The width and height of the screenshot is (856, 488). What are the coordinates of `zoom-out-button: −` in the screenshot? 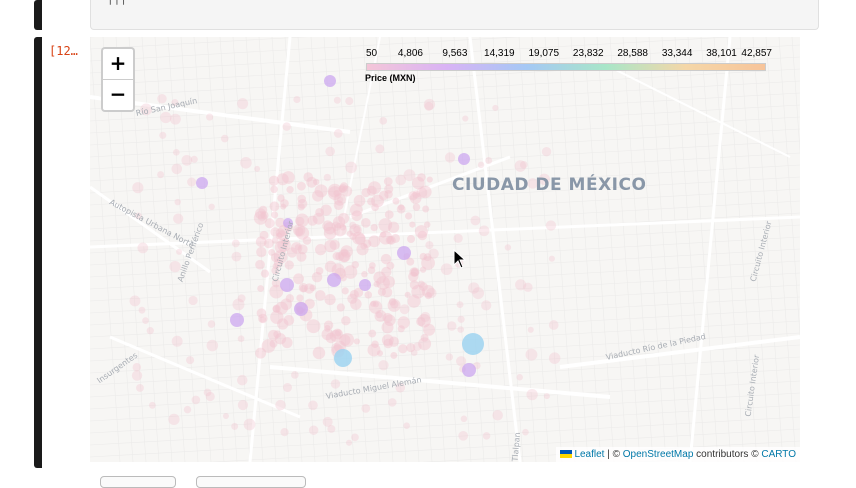 It's located at (118, 95).